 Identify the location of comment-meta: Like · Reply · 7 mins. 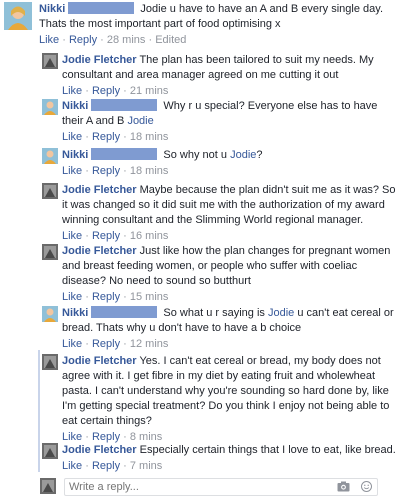
(112, 466).